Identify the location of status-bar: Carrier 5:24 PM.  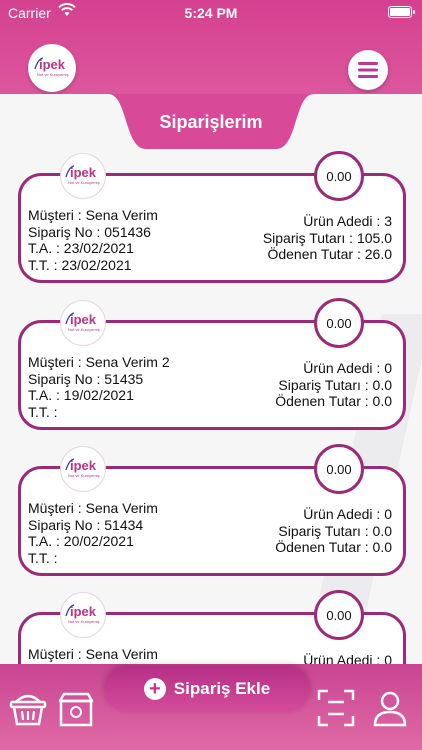
(211, 13).